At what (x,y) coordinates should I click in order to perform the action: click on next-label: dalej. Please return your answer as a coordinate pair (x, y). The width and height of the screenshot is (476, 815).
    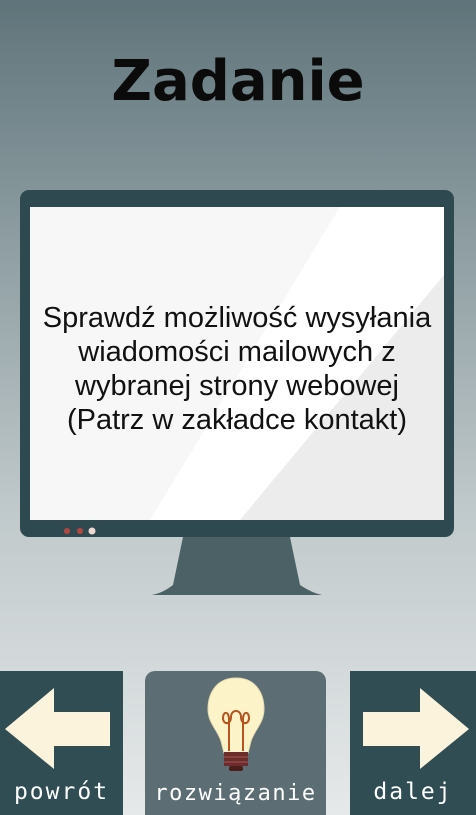
    Looking at the image, I should click on (413, 792).